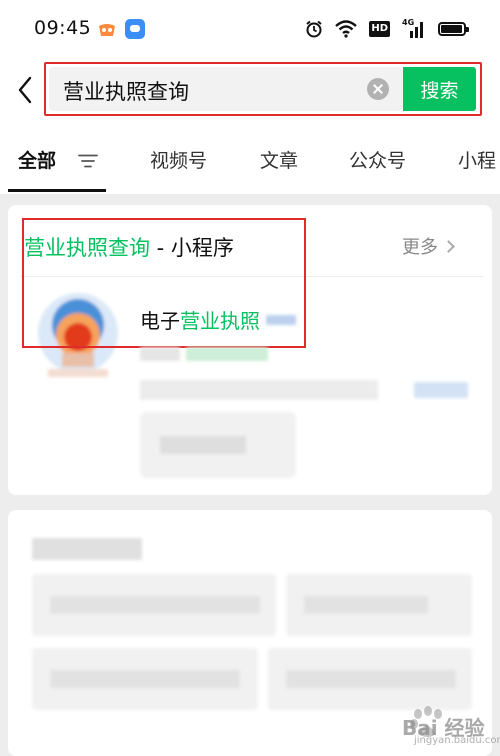 Image resolution: width=500 pixels, height=756 pixels. Describe the element at coordinates (279, 159) in the screenshot. I see `tab-articles: 文章` at that location.